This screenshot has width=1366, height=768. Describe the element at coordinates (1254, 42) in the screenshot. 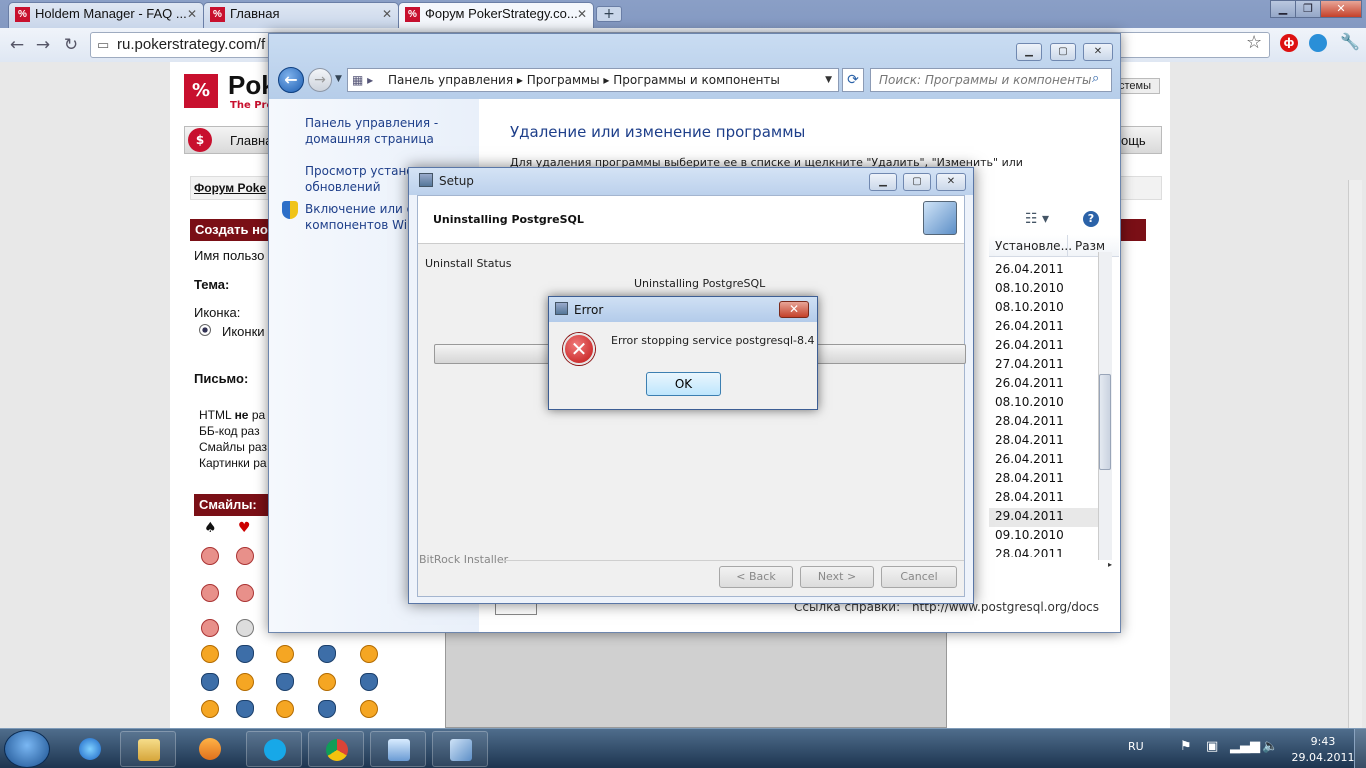

I see `bookmark-star-icon: ☆` at that location.